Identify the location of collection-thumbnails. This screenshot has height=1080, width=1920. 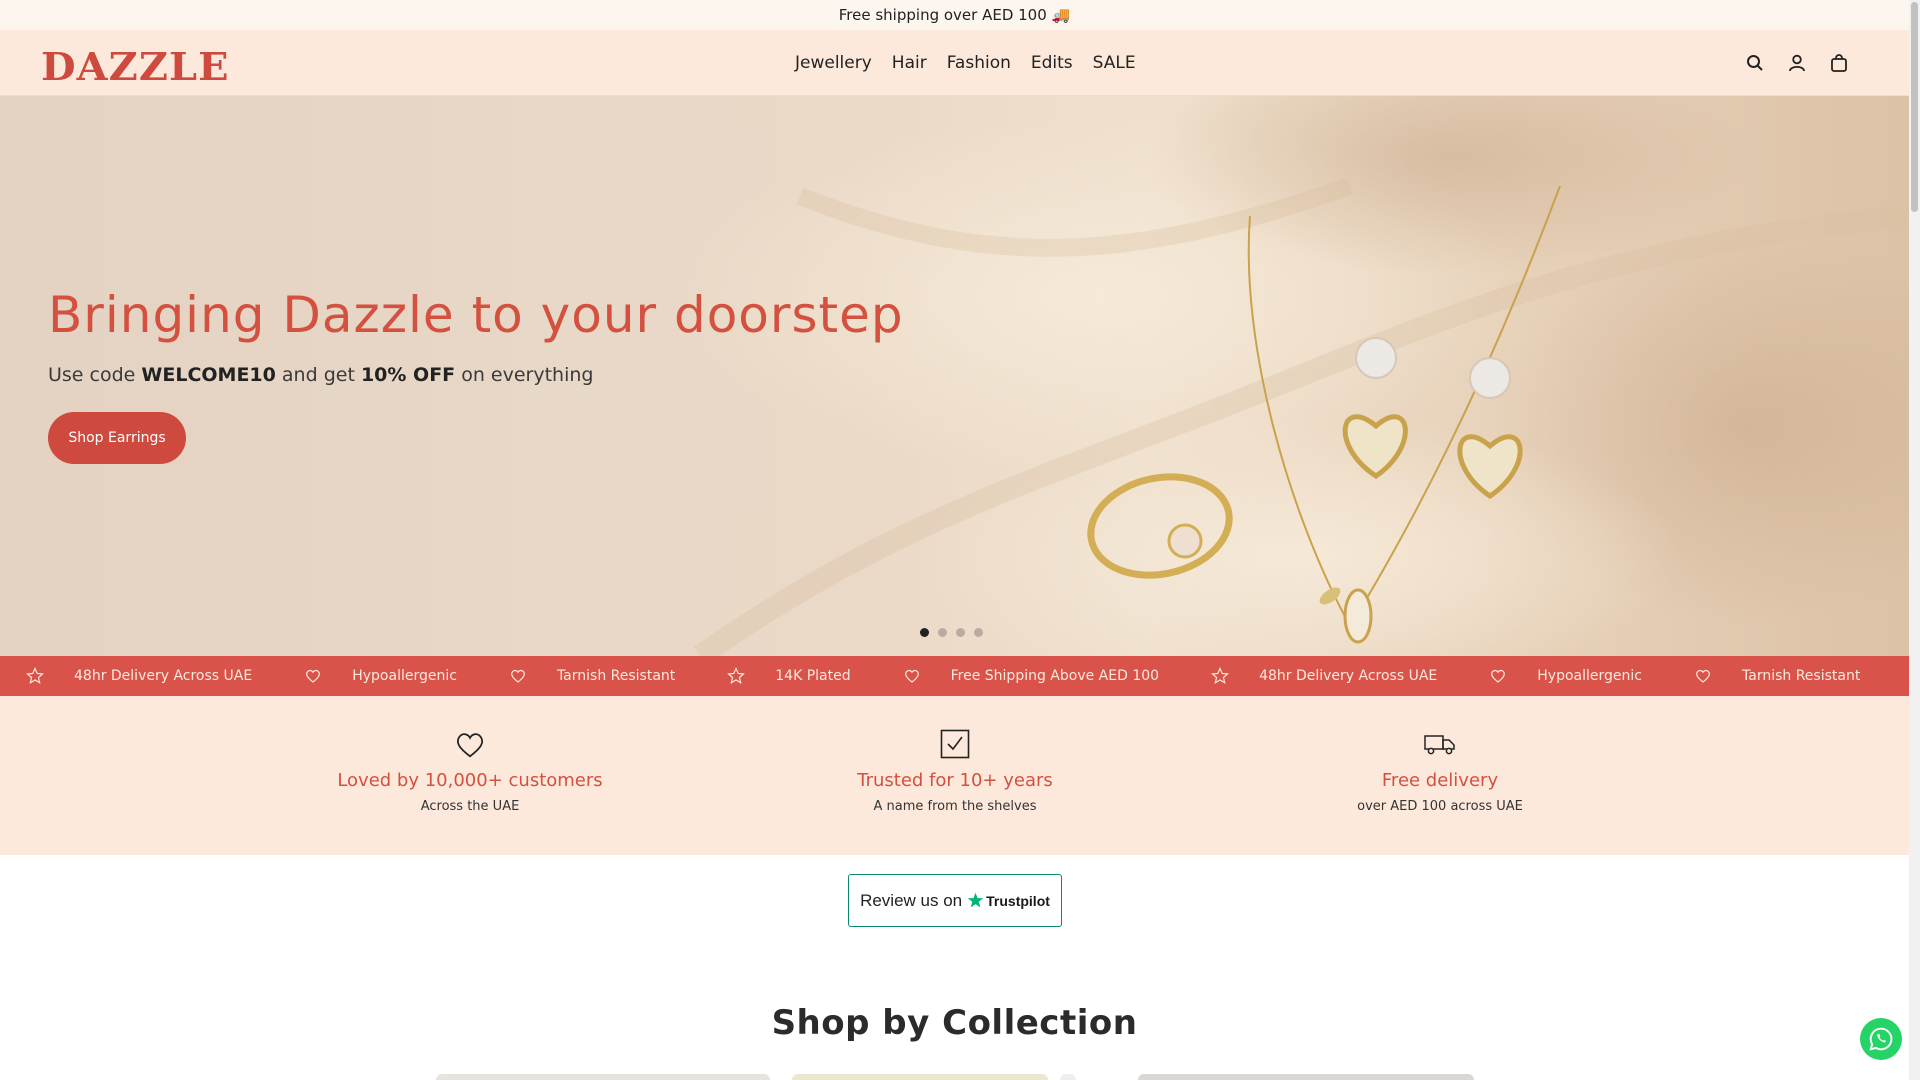
(954, 1077).